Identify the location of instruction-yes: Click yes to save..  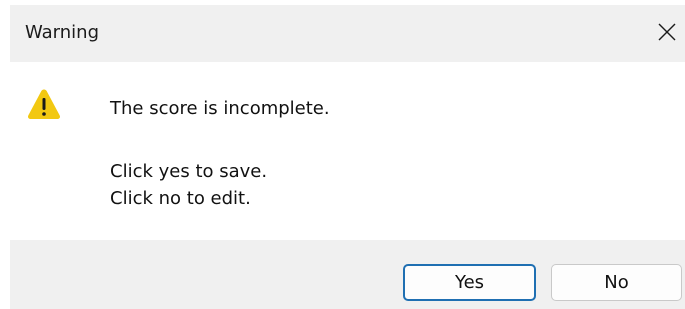
(189, 171).